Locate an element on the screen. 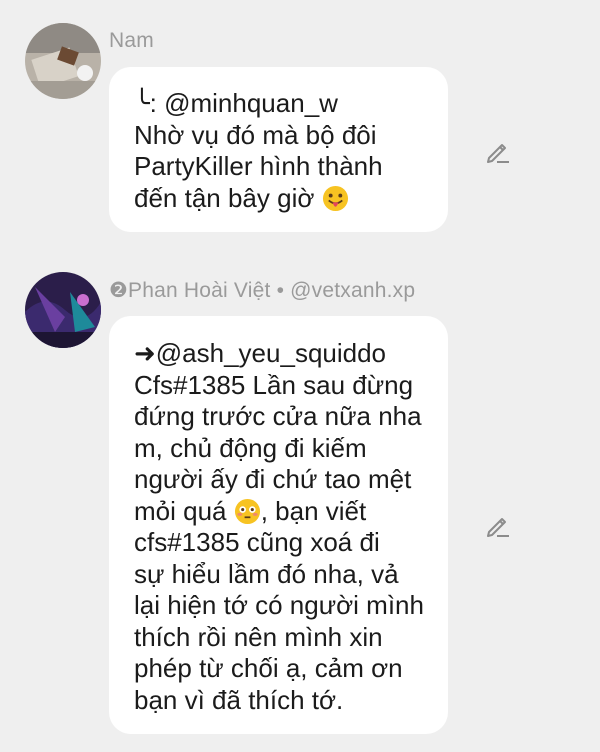  message-line: đứng trước cửa nữa nha is located at coordinates (278, 416).